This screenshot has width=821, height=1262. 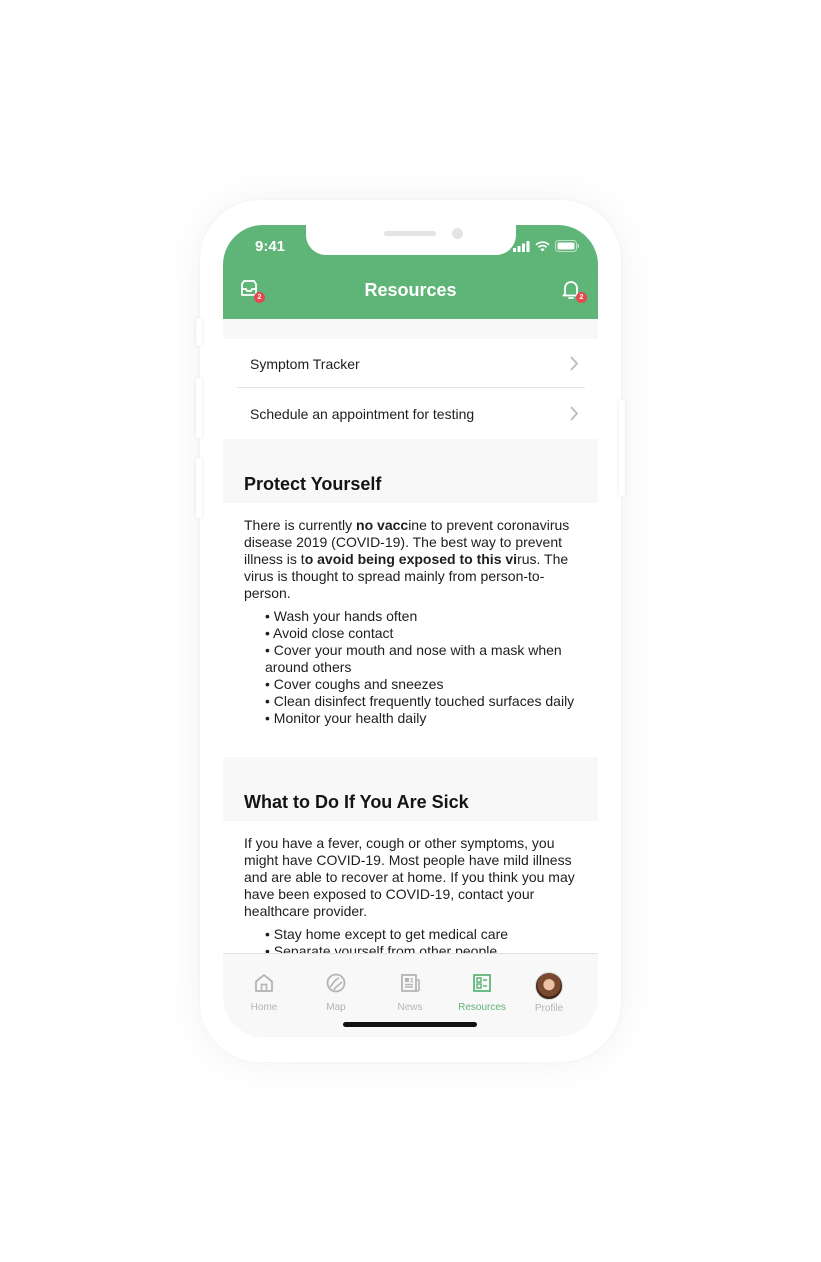 I want to click on protect-section-header: Protect Yourself, so click(x=410, y=471).